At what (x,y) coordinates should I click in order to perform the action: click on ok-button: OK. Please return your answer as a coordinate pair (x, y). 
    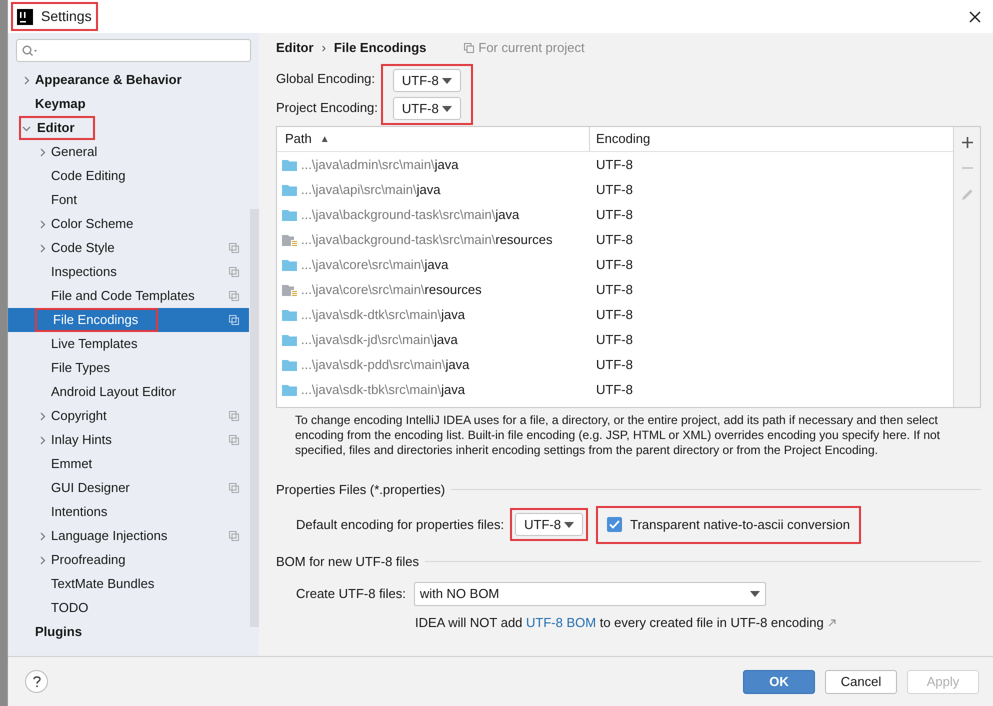
    Looking at the image, I should click on (779, 682).